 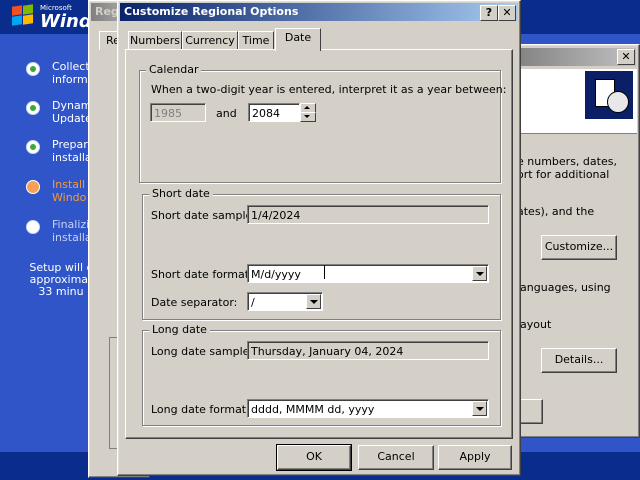 I want to click on calendar-group-label: Calendar, so click(x=174, y=70).